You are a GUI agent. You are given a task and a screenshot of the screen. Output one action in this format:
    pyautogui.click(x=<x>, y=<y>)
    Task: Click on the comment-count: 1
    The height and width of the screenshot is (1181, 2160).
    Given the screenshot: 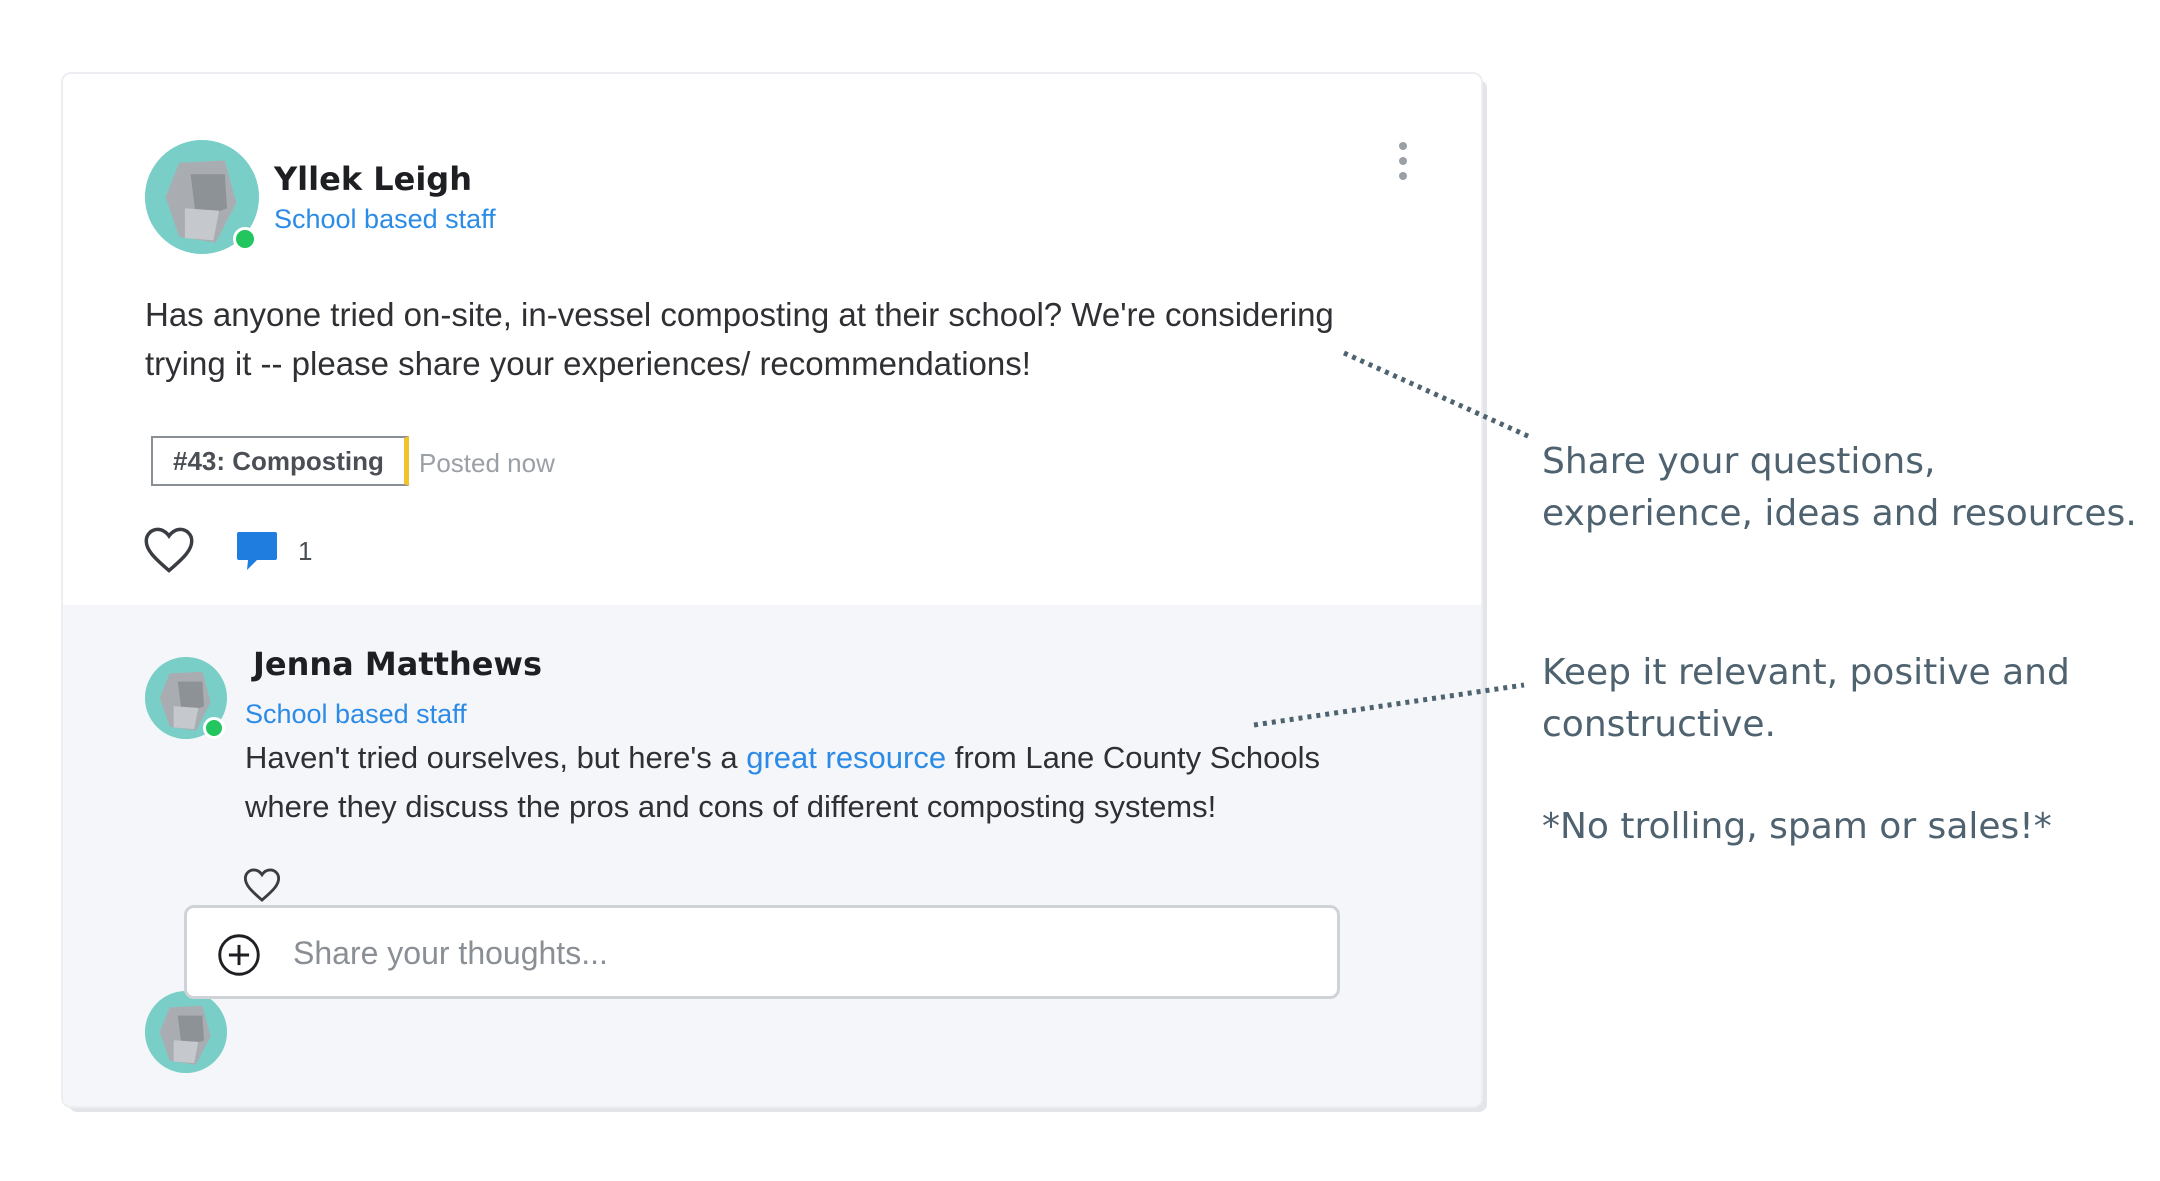 What is the action you would take?
    pyautogui.click(x=305, y=551)
    